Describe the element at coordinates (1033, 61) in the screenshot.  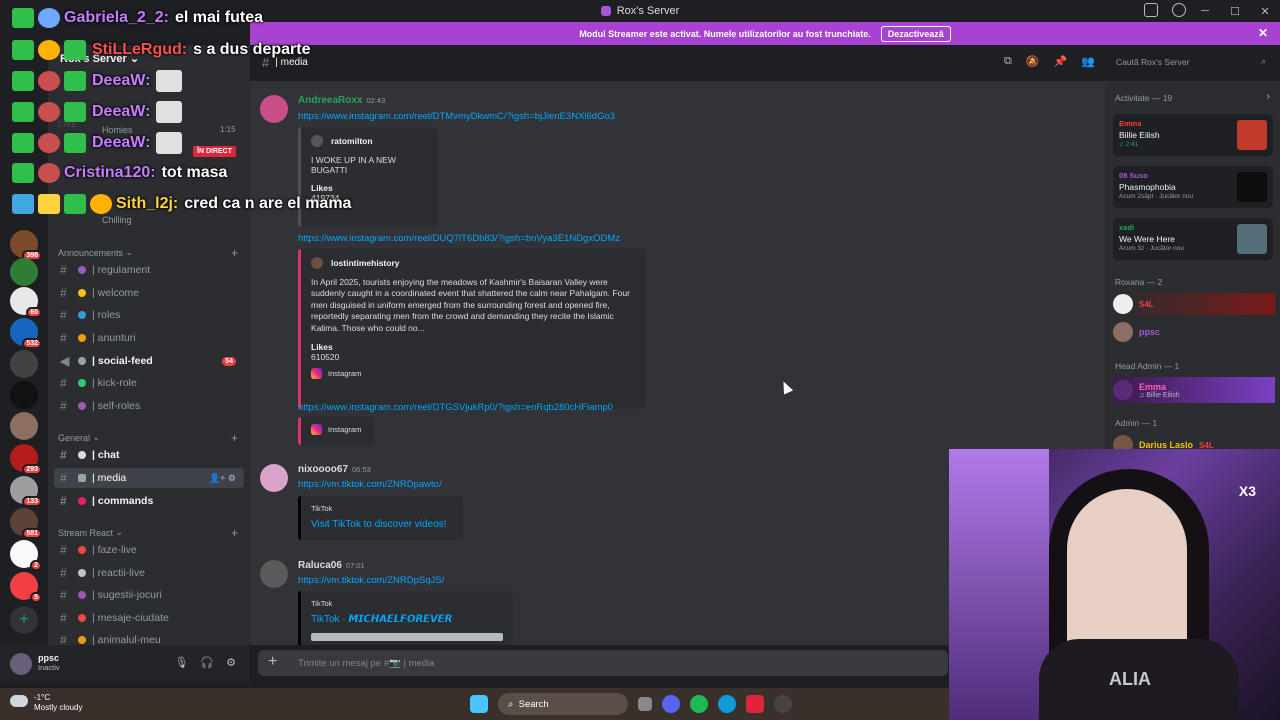
I see `notifications-icon: 🔕` at that location.